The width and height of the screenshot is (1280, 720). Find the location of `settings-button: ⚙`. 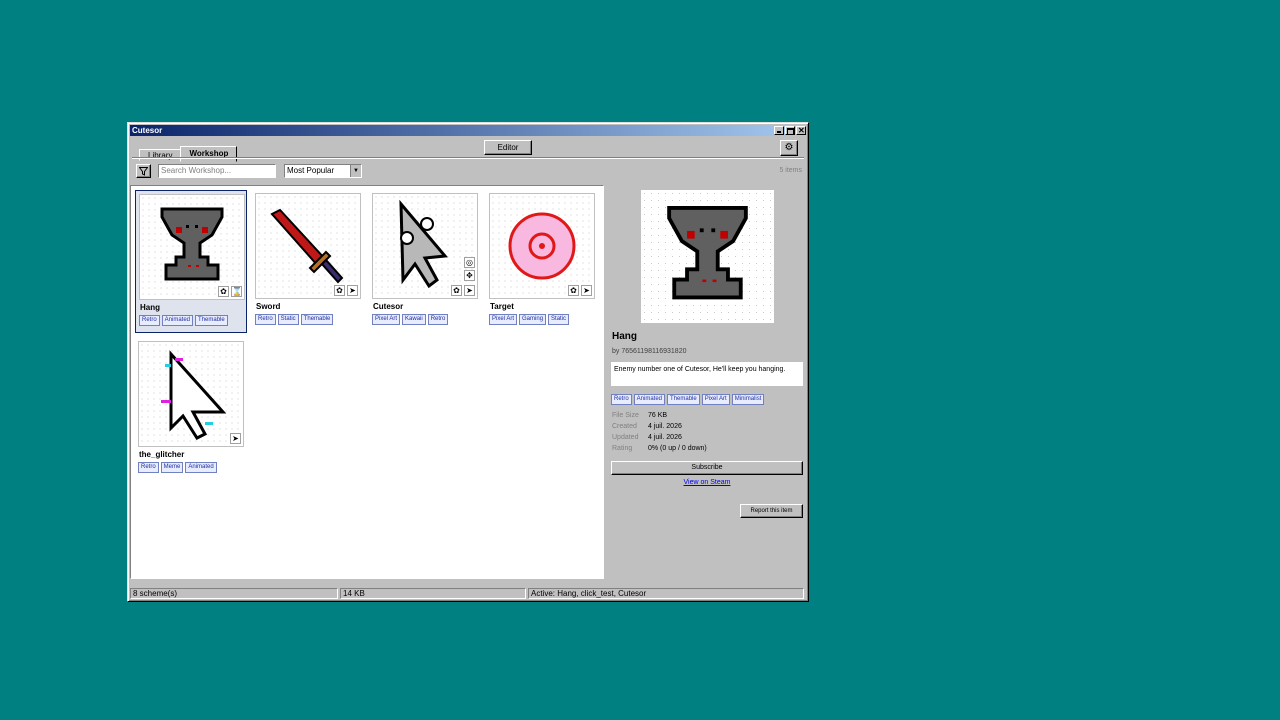

settings-button: ⚙ is located at coordinates (789, 148).